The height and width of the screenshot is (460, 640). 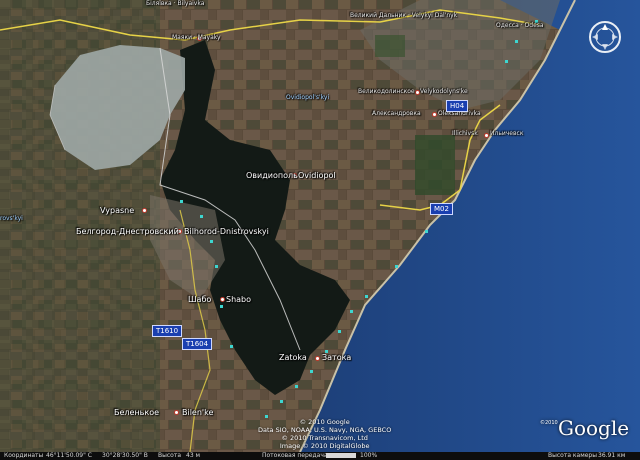 I want to click on place-label-oleksandrivka-ru: Александровка, so click(x=396, y=113).